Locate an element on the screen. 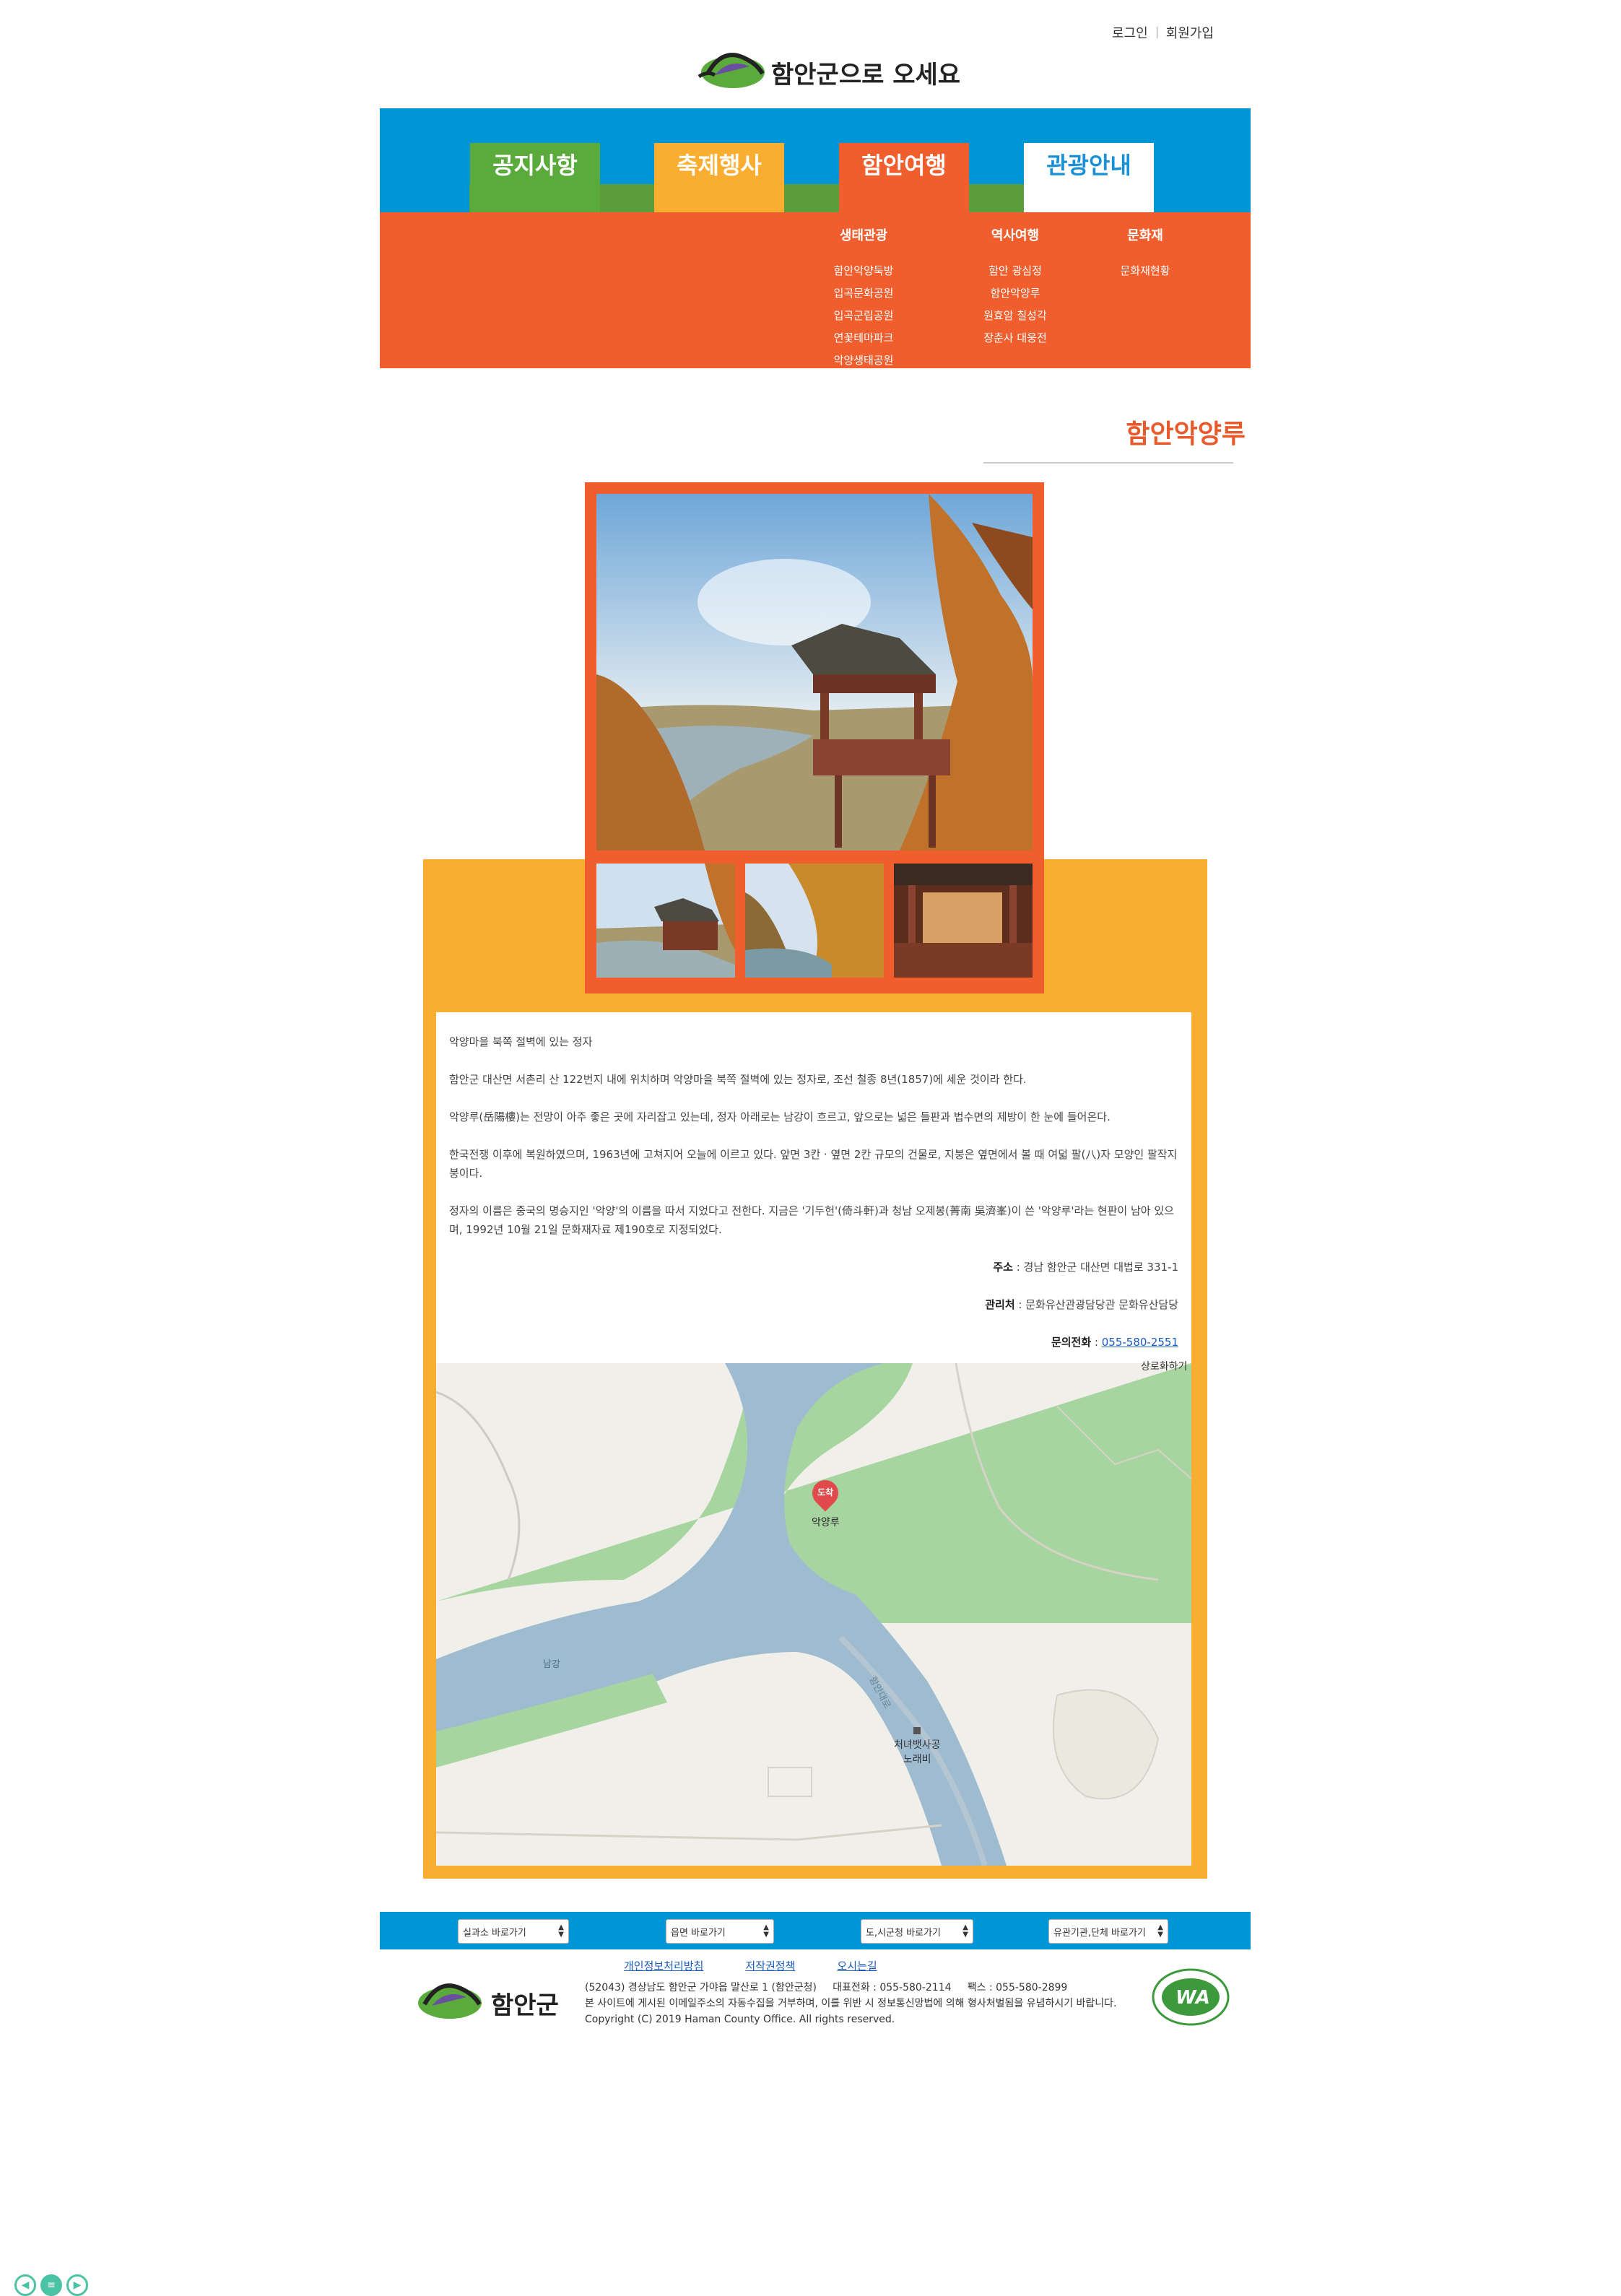 The image size is (1621, 2296). logo-text: 함안군으로 오세요 is located at coordinates (866, 75).